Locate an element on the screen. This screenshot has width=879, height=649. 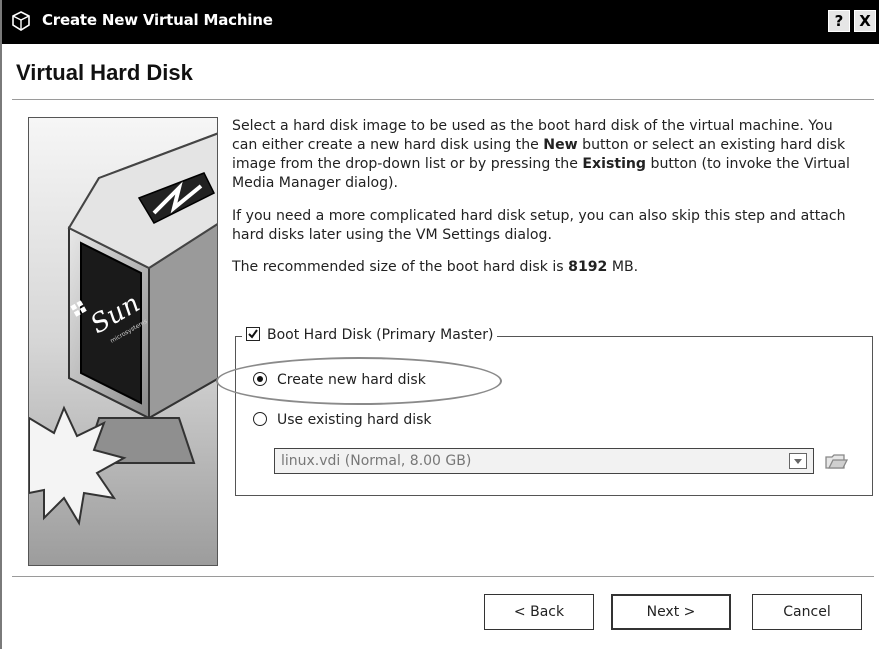
existing-disk-dropdown: linux.vdi (Normal, 8.00 GB) is located at coordinates (544, 461).